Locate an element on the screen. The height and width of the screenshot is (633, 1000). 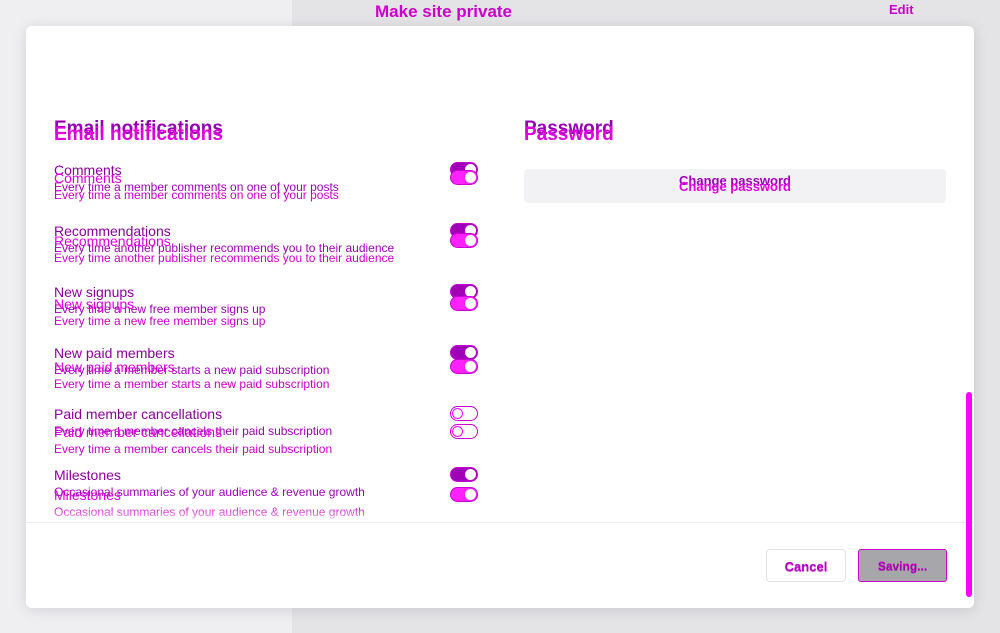
change-password-label-ghost: Change password is located at coordinates (735, 186).